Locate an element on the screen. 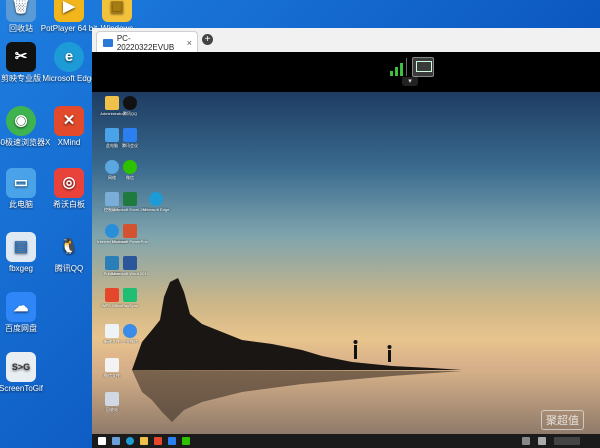 This screenshot has width=600, height=448. excel-icon is located at coordinates (130, 199).